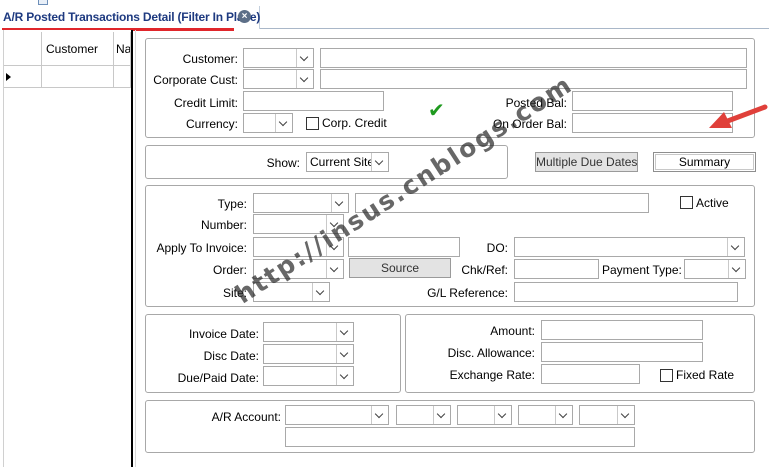  Describe the element at coordinates (512, 331) in the screenshot. I see `amount-label: Amount:` at that location.